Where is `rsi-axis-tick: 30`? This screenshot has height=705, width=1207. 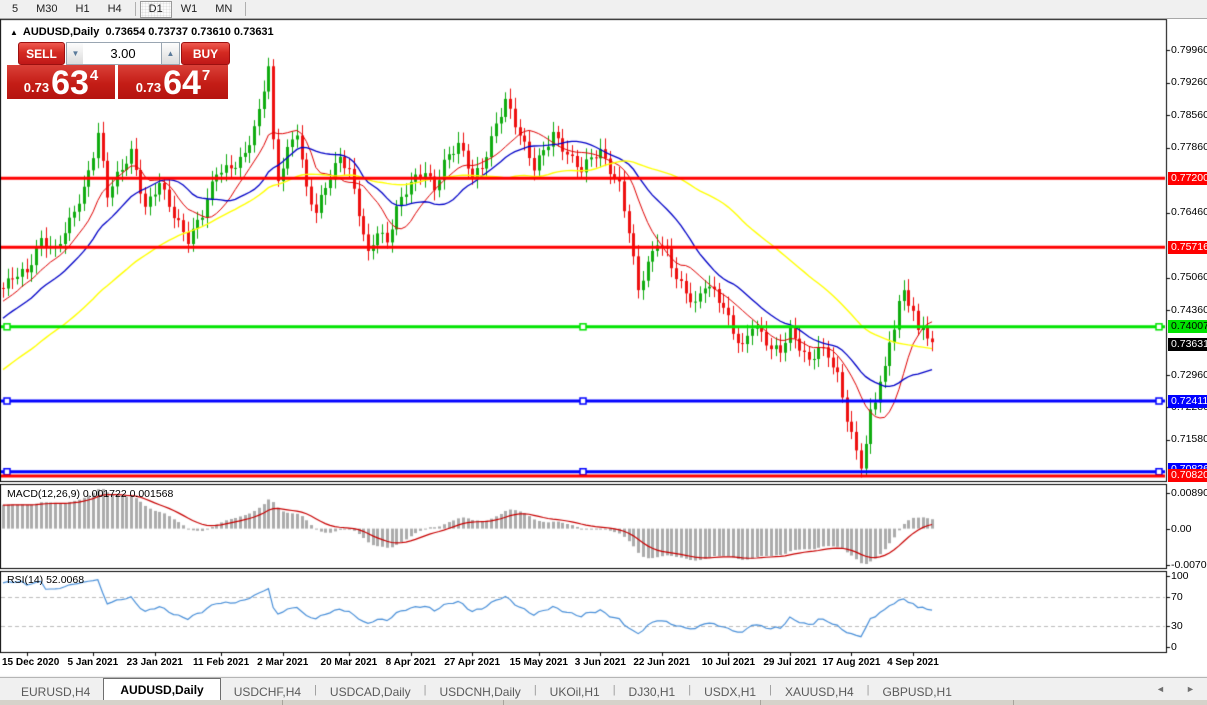 rsi-axis-tick: 30 is located at coordinates (1177, 625).